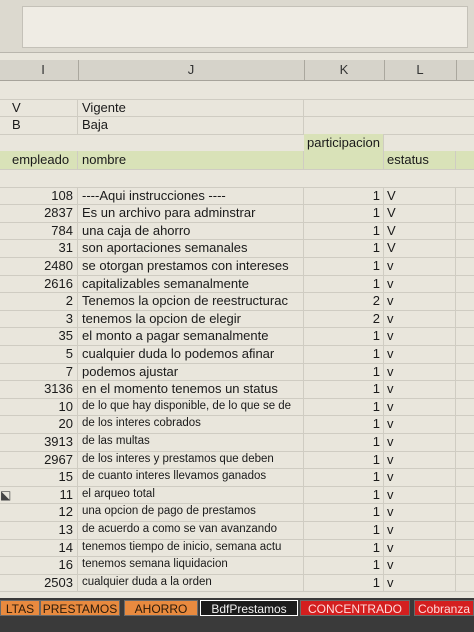 The width and height of the screenshot is (474, 632). I want to click on empleado-cell: 31, so click(43, 248).